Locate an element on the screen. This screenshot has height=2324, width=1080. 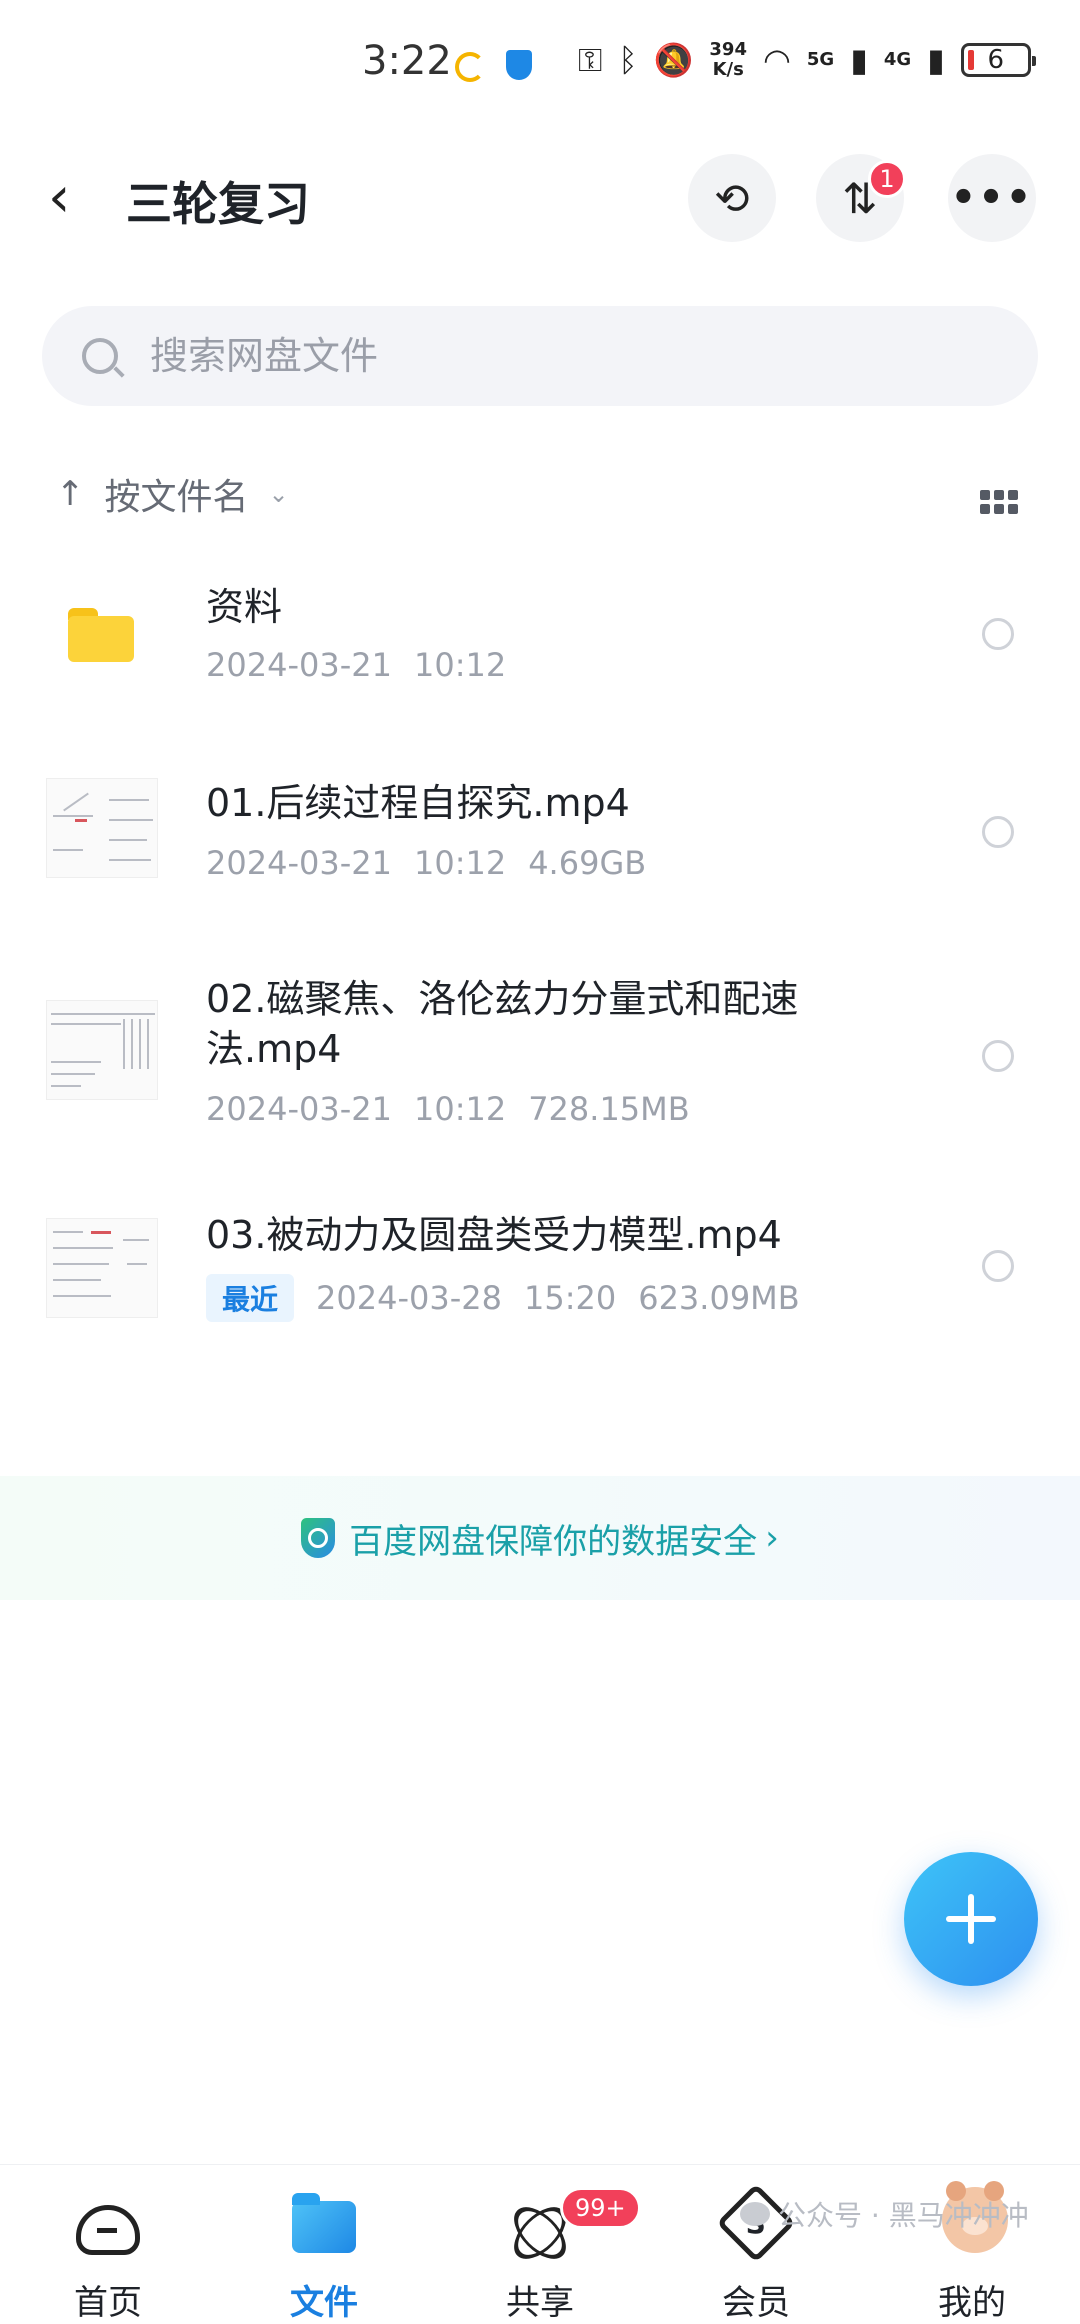
file-name: 资料 is located at coordinates (244, 607).